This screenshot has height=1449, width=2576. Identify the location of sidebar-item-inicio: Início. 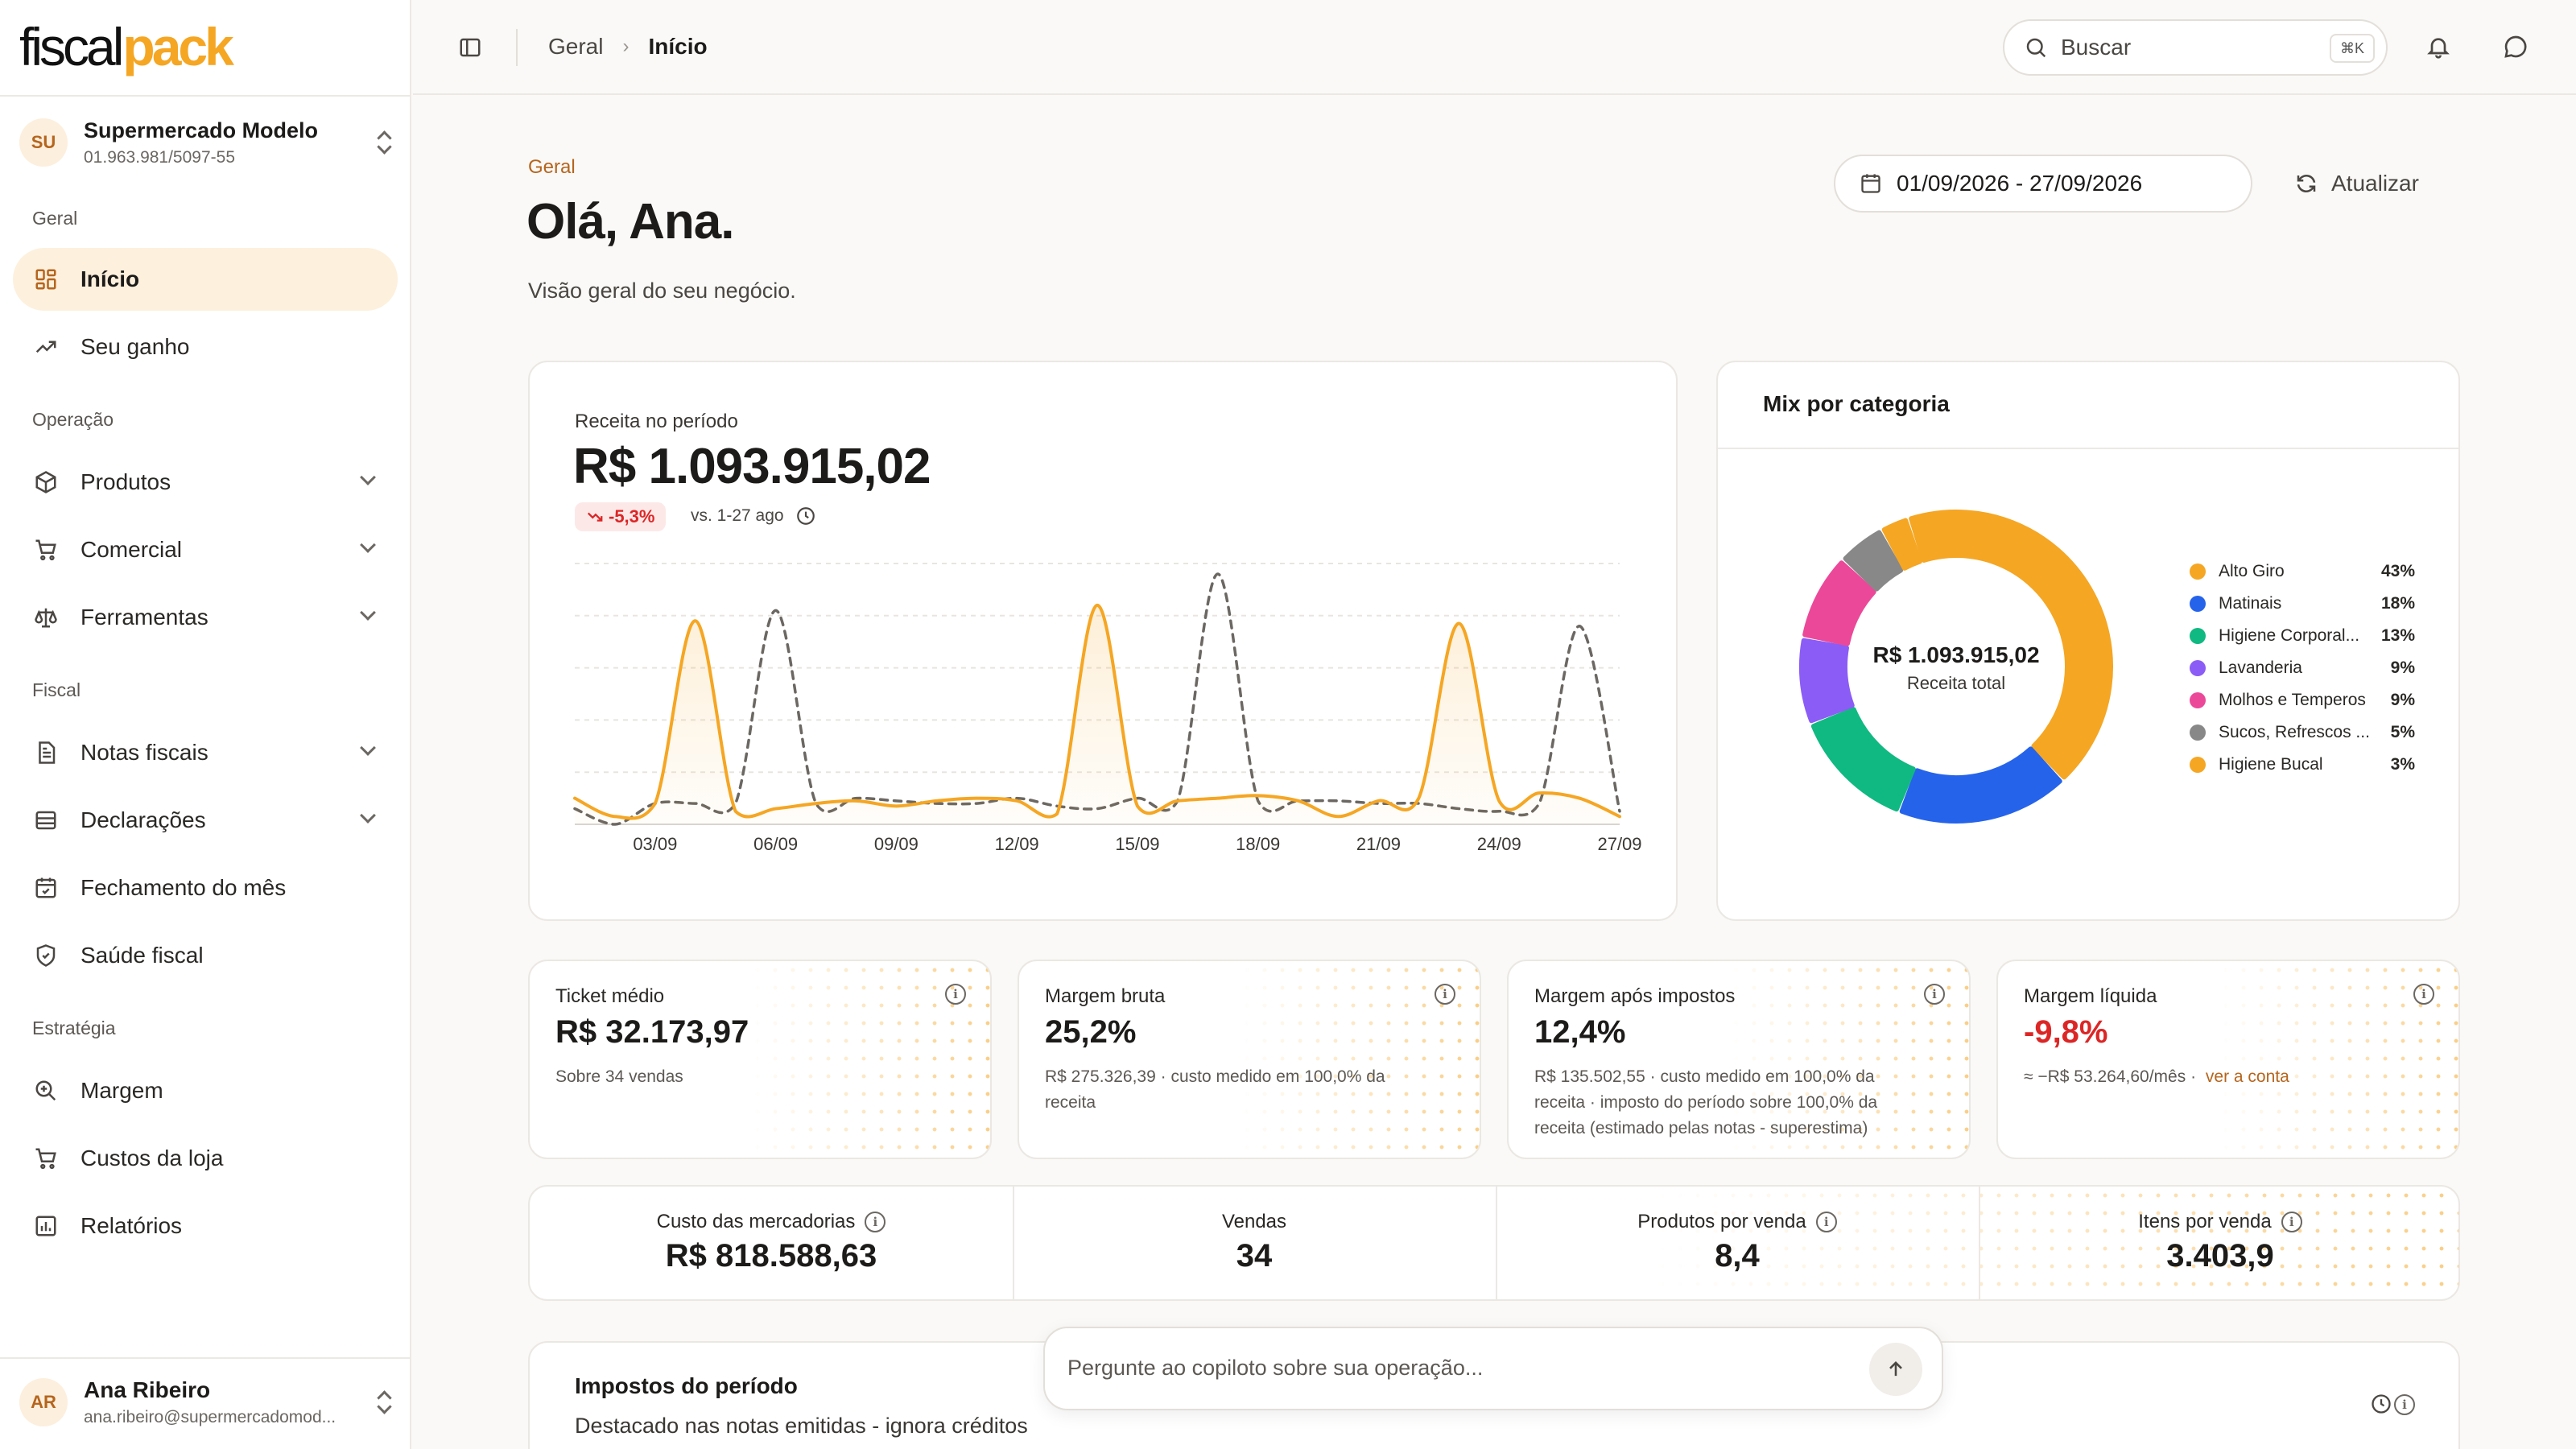
(205, 279).